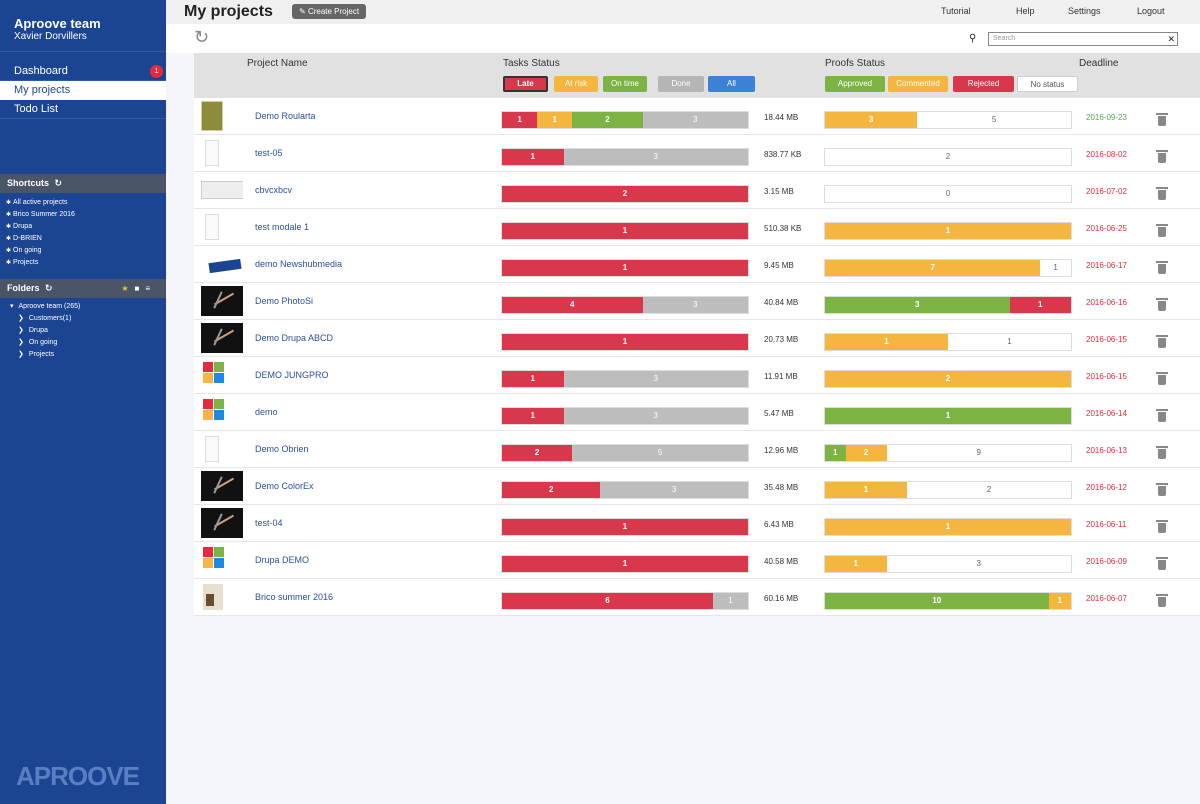 This screenshot has width=1200, height=804. Describe the element at coordinates (269, 523) in the screenshot. I see `project-name-link: test-04` at that location.